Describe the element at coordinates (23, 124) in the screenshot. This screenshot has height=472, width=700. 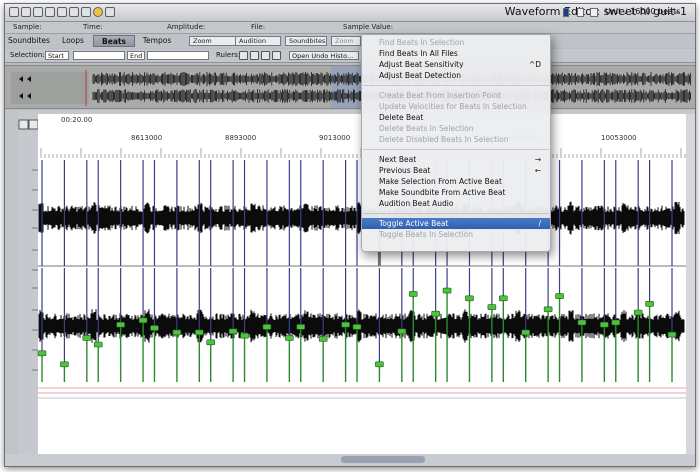
I see `zoom-out-icon` at that location.